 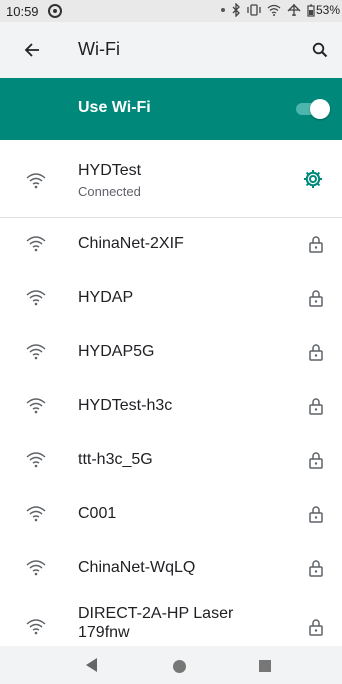 I want to click on wifi-toggle, so click(x=313, y=109).